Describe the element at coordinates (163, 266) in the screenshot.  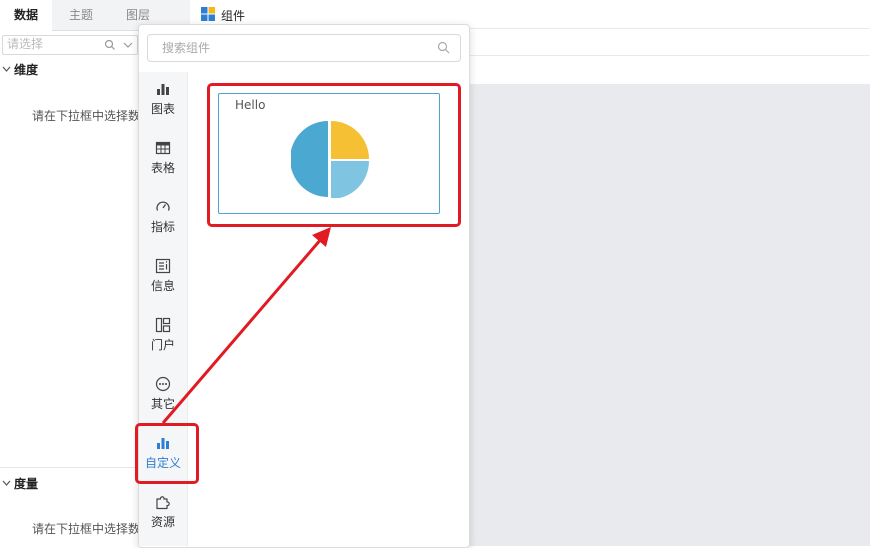
I see `info-text-icon` at that location.